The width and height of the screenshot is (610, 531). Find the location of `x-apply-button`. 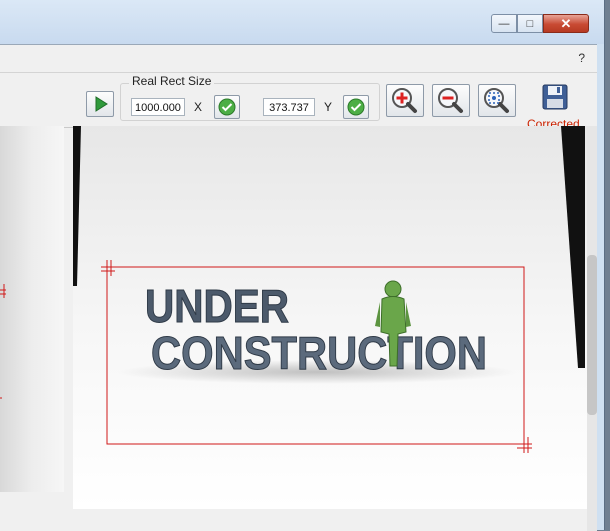

x-apply-button is located at coordinates (227, 107).